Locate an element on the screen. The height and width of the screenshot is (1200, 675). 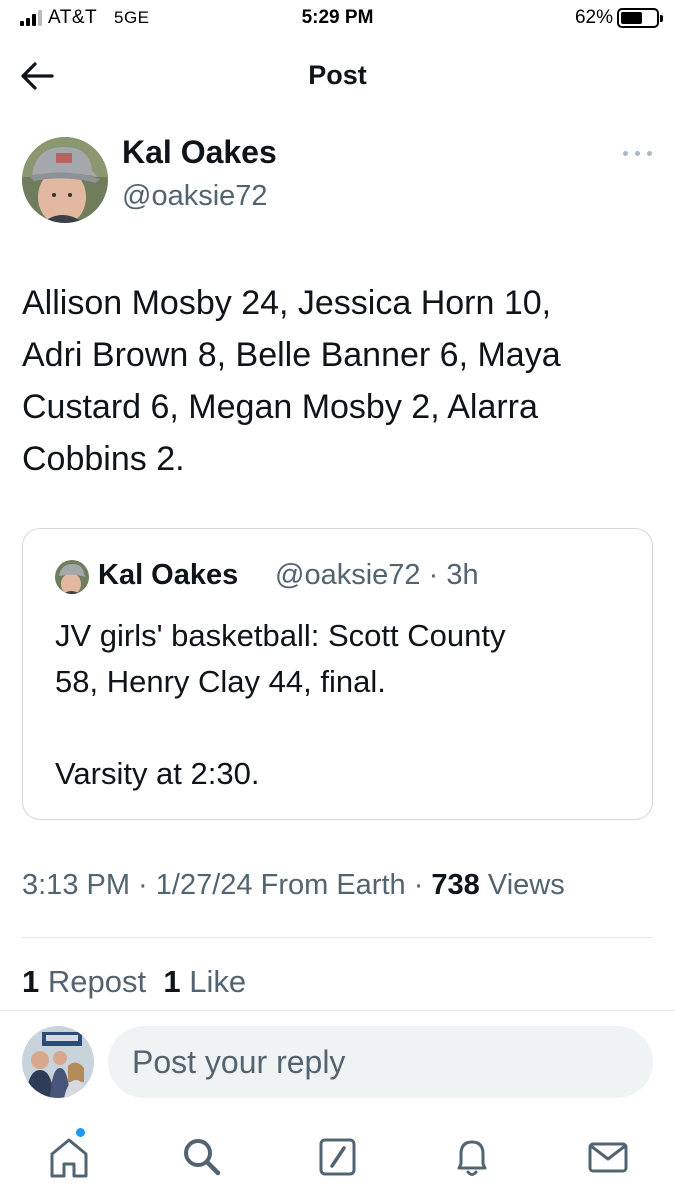
author-avatar is located at coordinates (65, 180).